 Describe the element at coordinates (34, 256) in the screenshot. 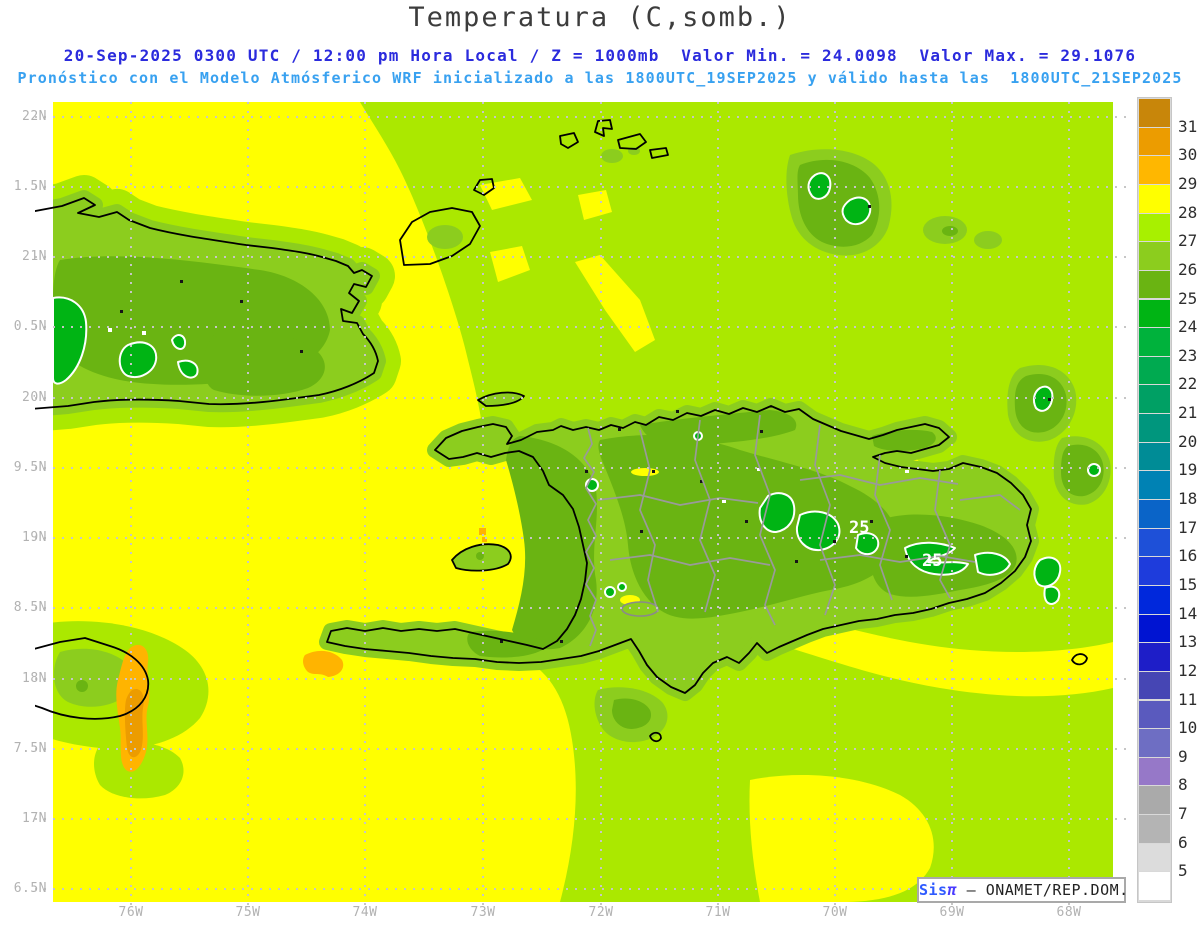

I see `lat-tick-label: 21N` at that location.